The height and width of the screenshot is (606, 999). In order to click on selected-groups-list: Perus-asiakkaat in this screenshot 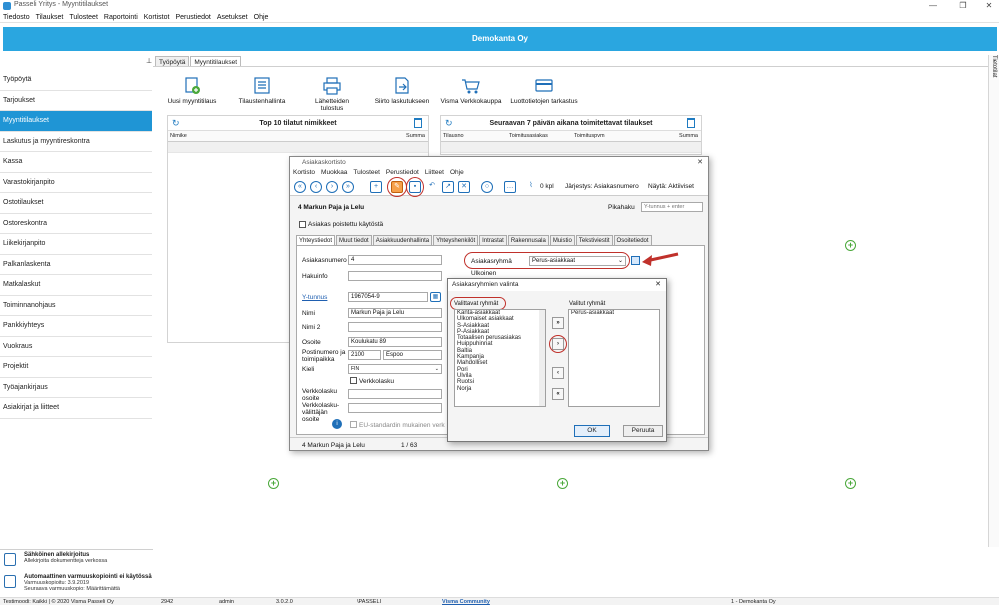, I will do `click(614, 358)`.